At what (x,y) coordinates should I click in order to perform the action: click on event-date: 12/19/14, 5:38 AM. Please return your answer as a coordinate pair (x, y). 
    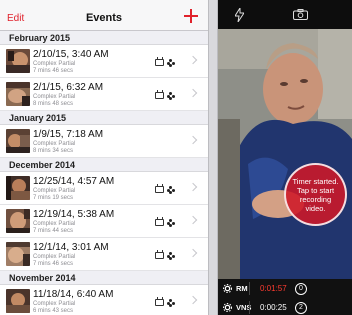
    Looking at the image, I should click on (74, 214).